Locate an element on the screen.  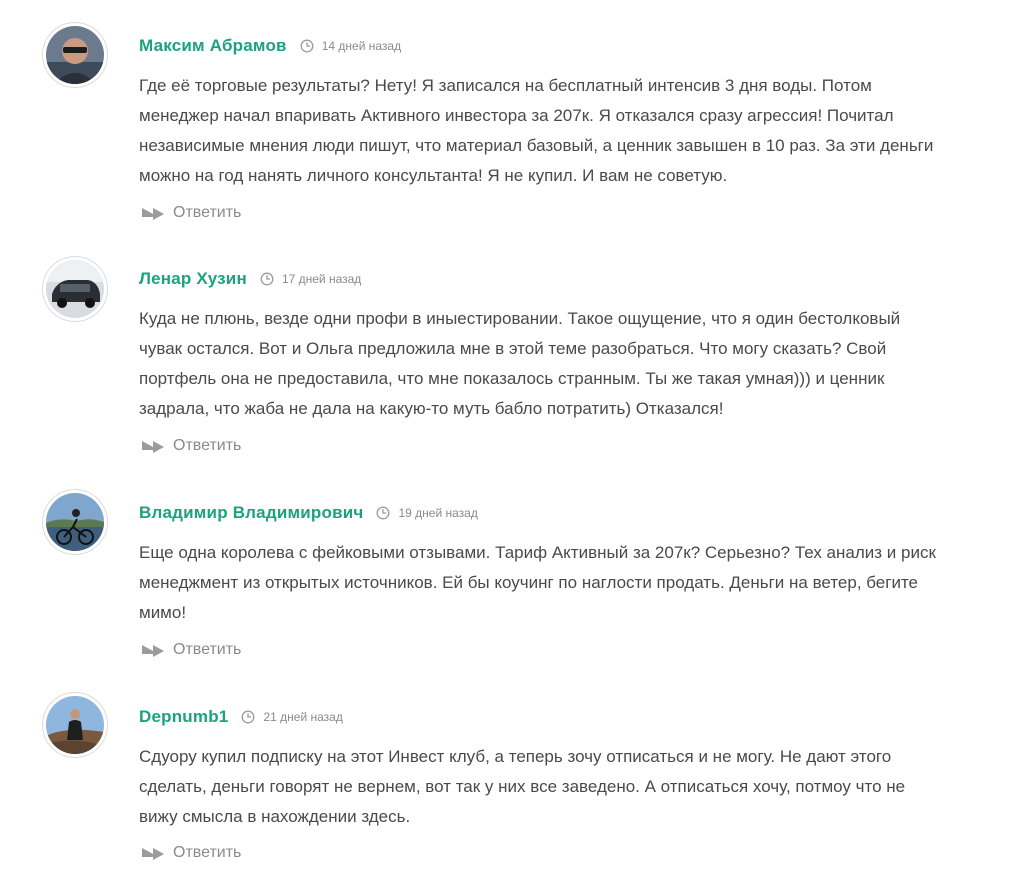
comment-time-label: 19 дней назад is located at coordinates (438, 513).